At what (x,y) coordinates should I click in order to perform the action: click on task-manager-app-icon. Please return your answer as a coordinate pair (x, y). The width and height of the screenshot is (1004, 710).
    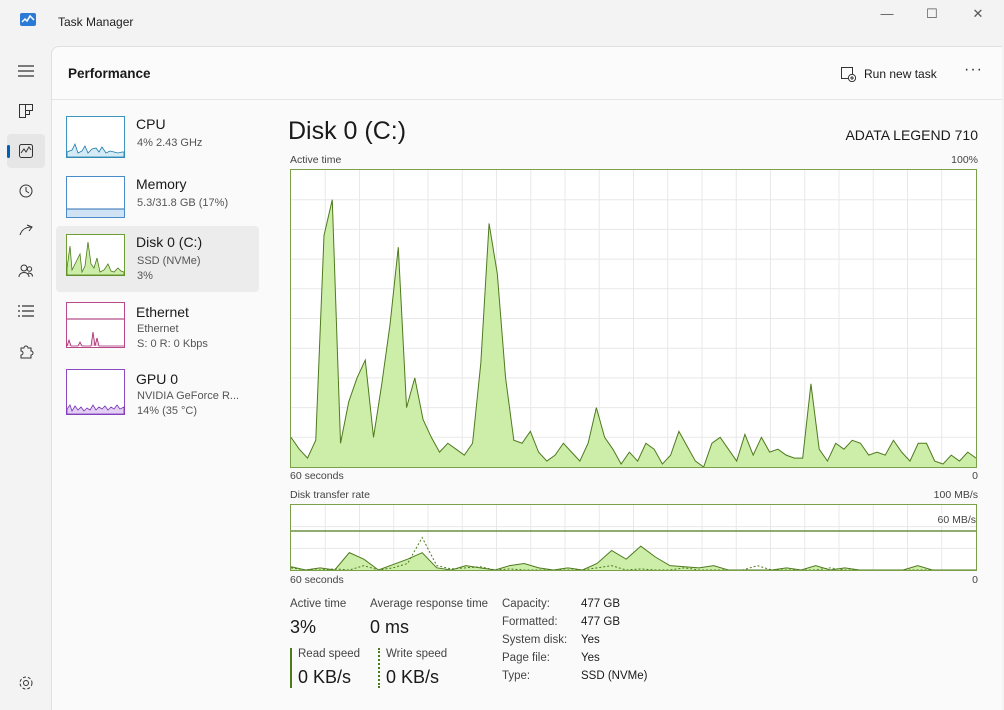
    Looking at the image, I should click on (28, 19).